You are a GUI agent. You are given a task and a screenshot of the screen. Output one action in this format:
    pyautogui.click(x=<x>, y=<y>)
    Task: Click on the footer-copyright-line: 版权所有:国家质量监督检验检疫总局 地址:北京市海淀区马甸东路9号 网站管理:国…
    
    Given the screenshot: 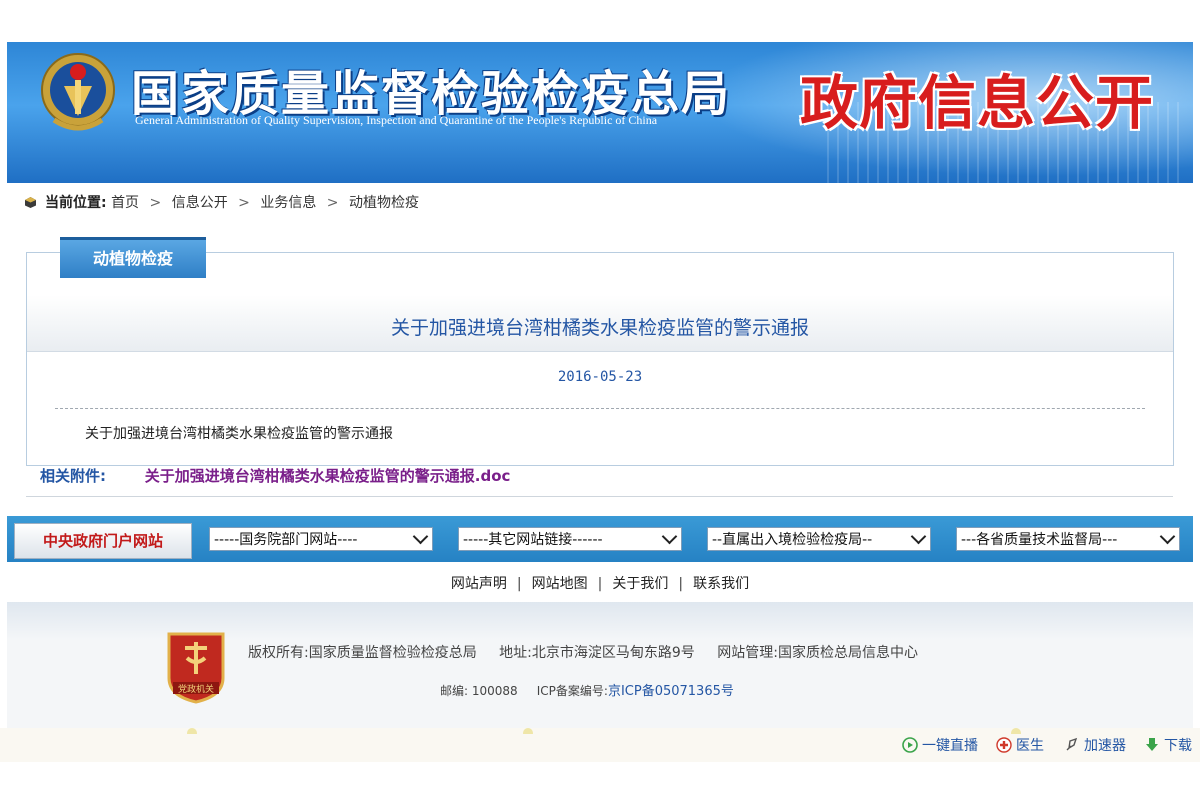 What is the action you would take?
    pyautogui.click(x=592, y=652)
    